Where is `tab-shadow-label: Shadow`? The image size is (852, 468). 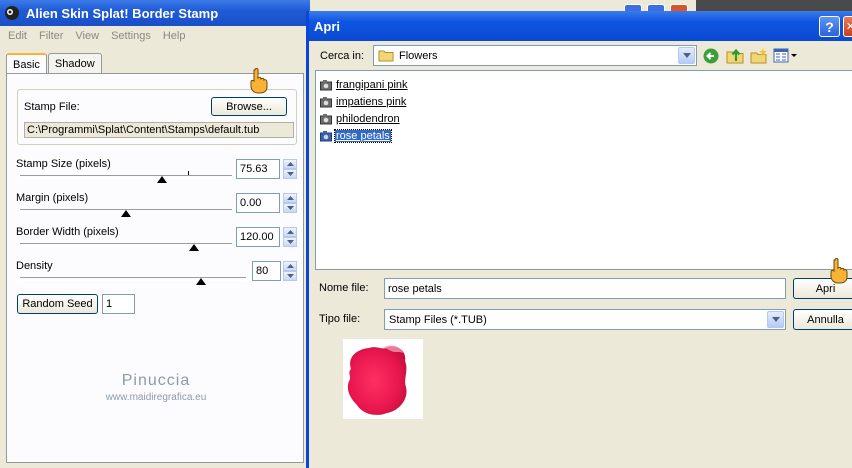
tab-shadow-label: Shadow is located at coordinates (74, 63).